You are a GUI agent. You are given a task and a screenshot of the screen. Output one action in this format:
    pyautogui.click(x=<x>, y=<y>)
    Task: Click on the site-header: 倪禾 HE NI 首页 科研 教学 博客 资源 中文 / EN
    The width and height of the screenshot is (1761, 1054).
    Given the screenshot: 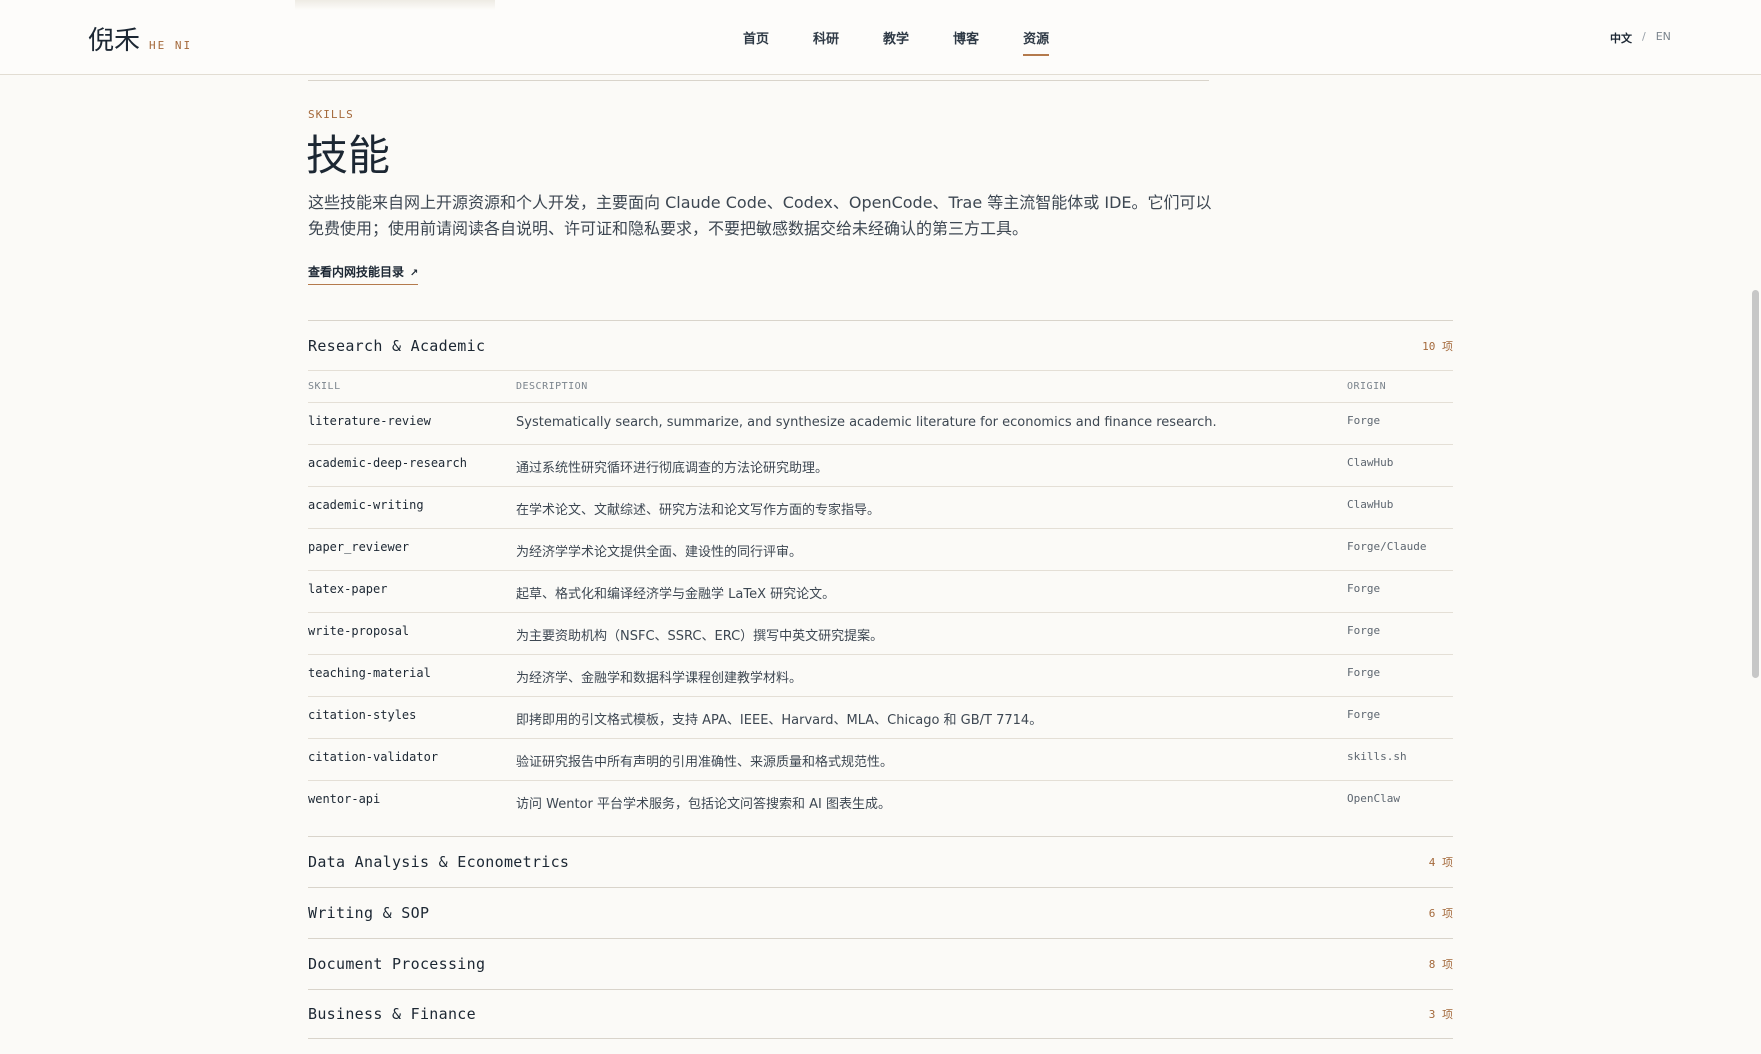 What is the action you would take?
    pyautogui.click(x=880, y=37)
    